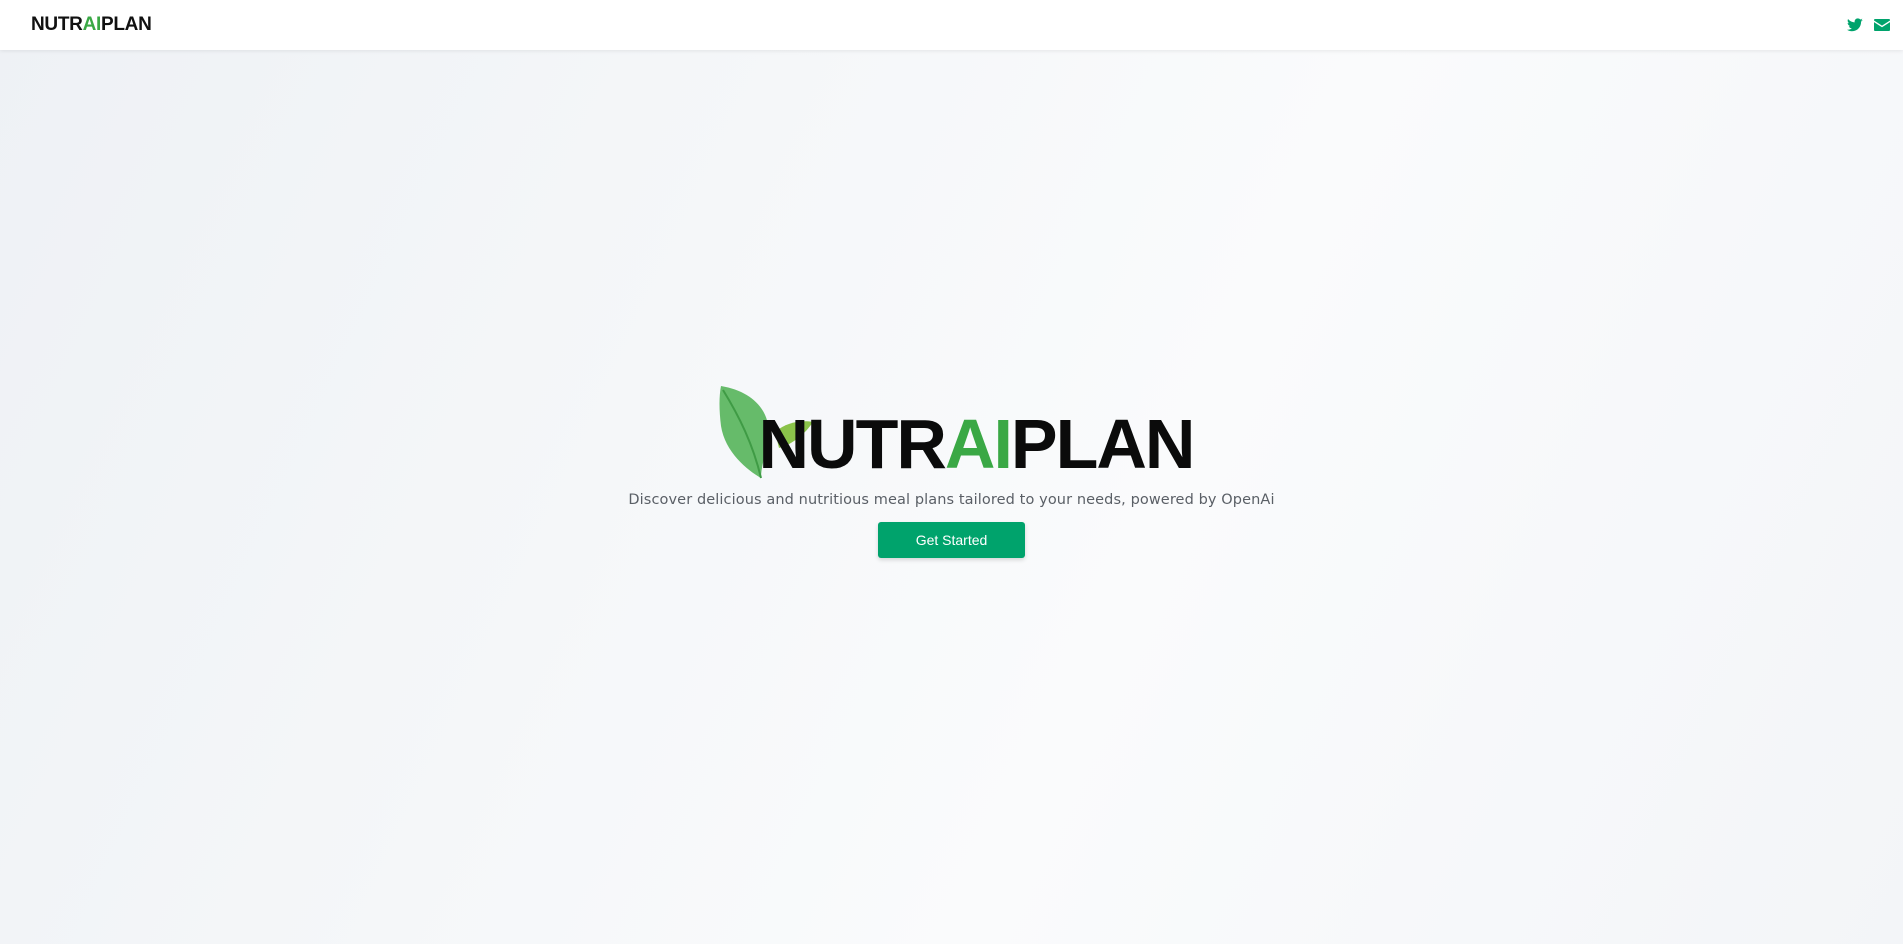  What do you see at coordinates (1868, 25) in the screenshot?
I see `social-links` at bounding box center [1868, 25].